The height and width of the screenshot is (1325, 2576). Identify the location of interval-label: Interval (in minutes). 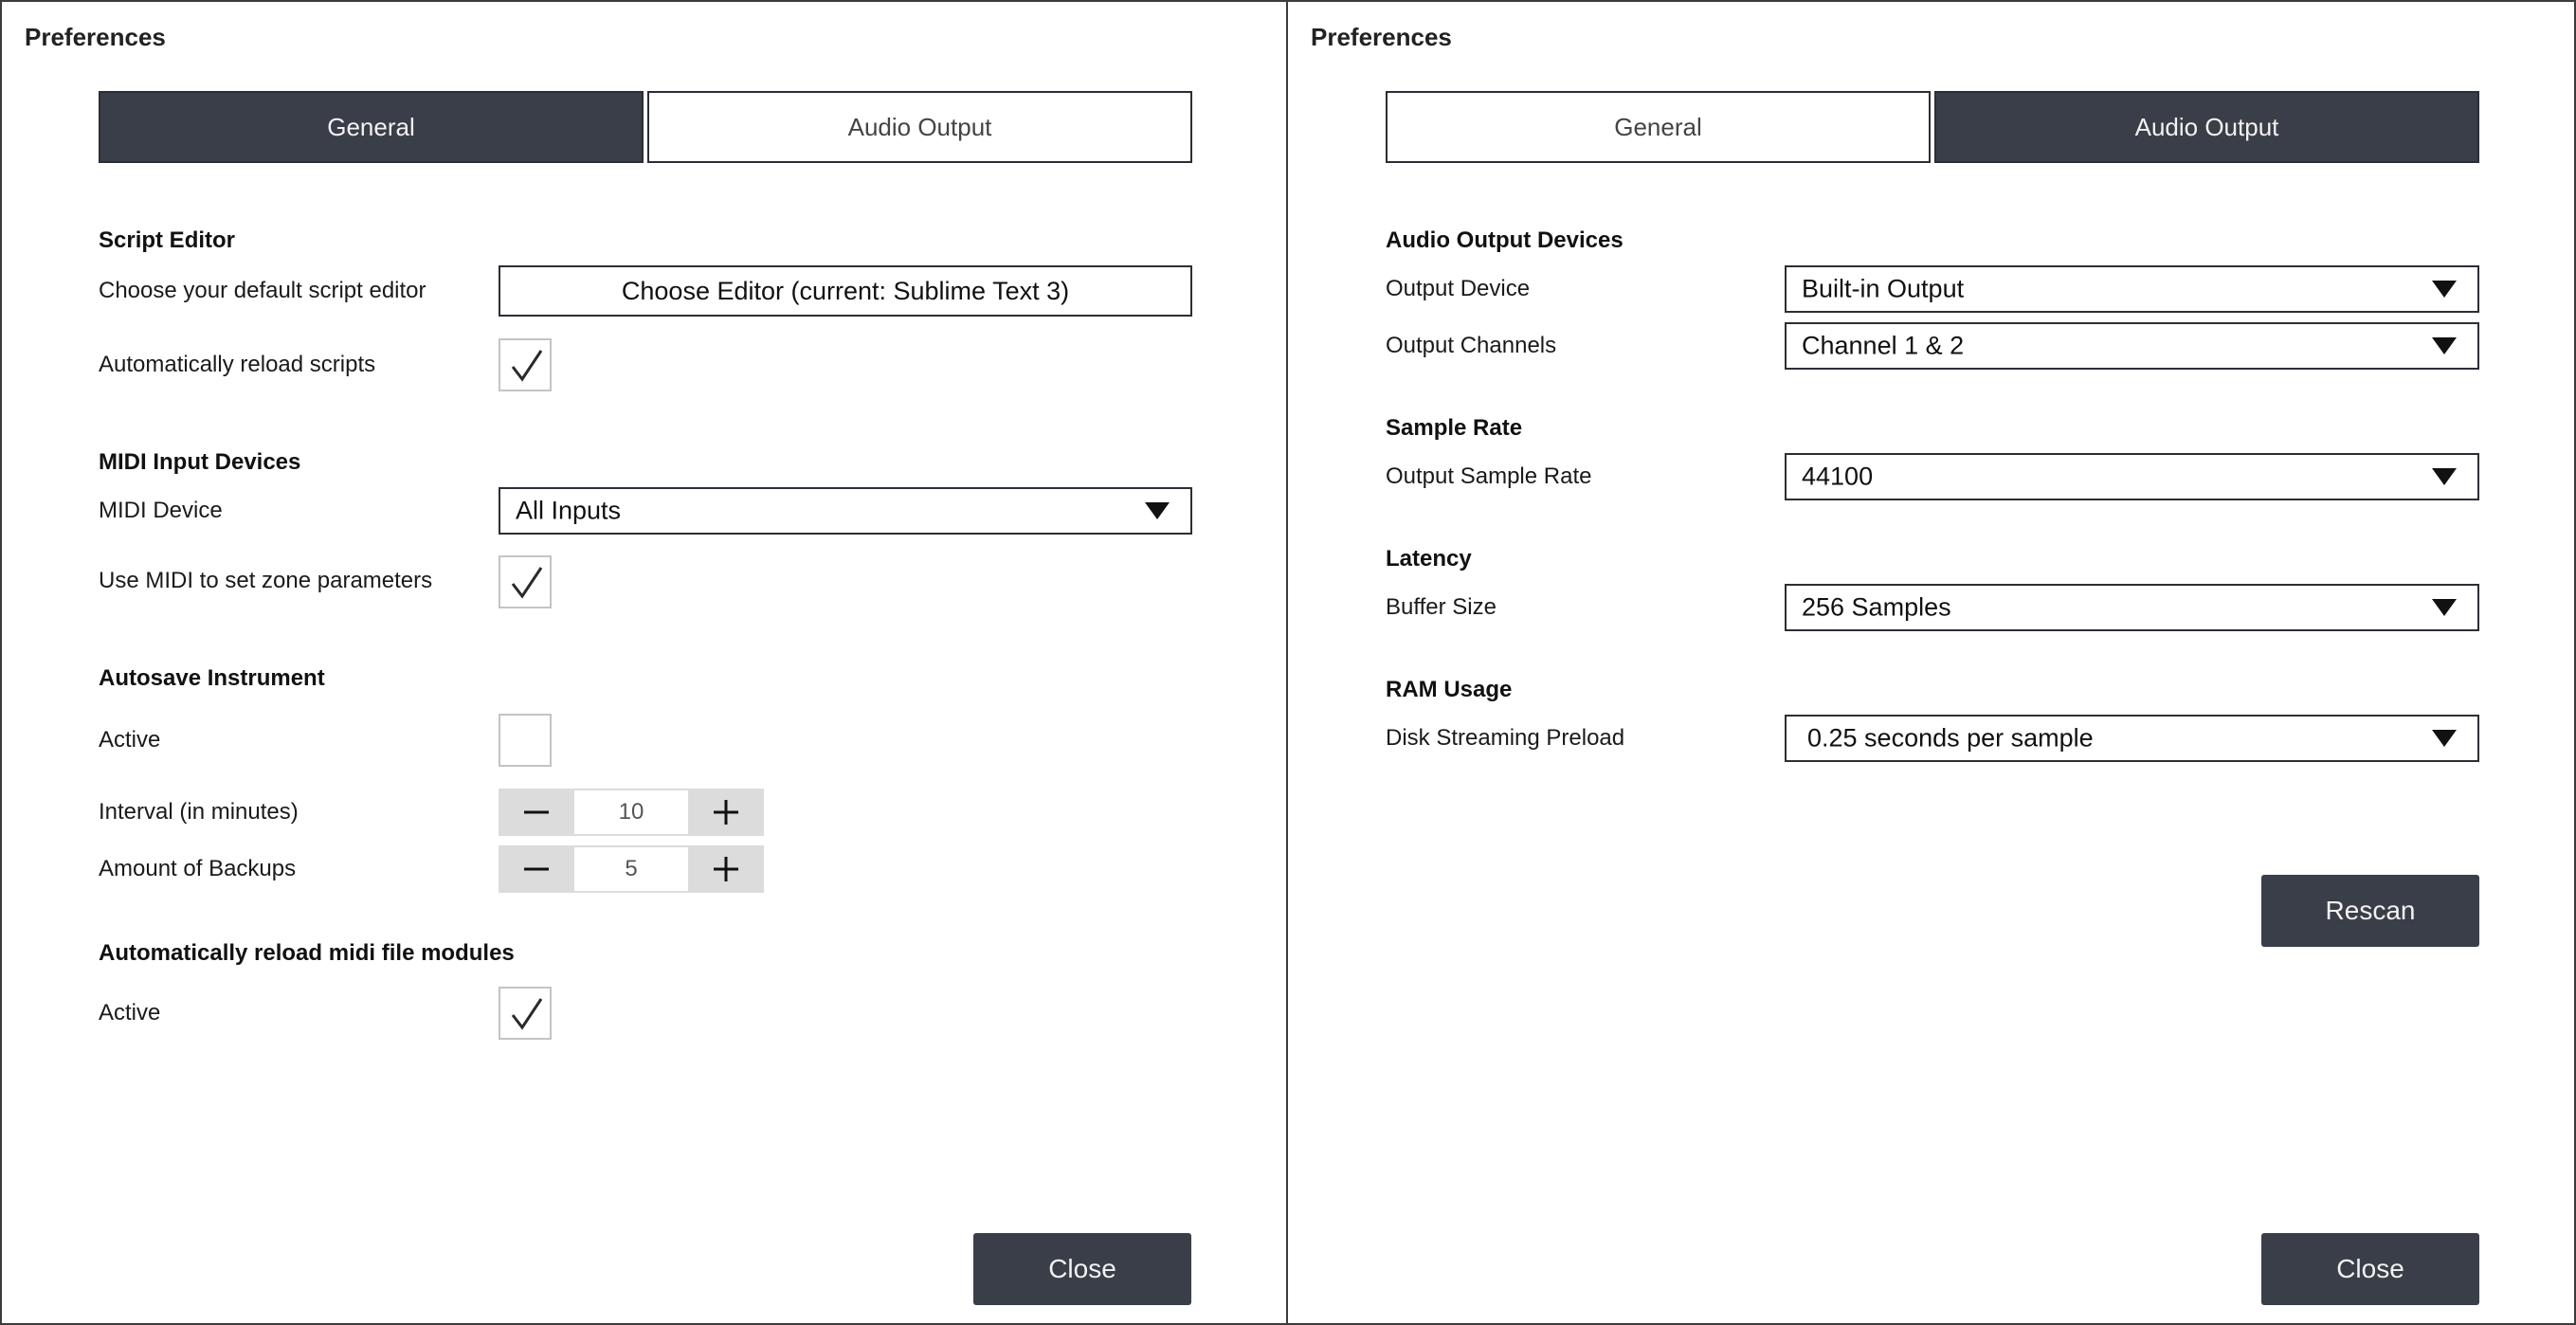
(199, 812).